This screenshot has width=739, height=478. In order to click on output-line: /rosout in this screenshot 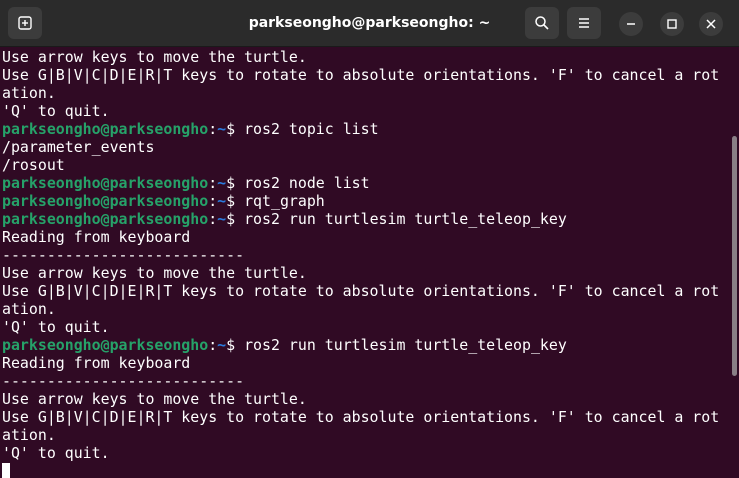, I will do `click(364, 165)`.